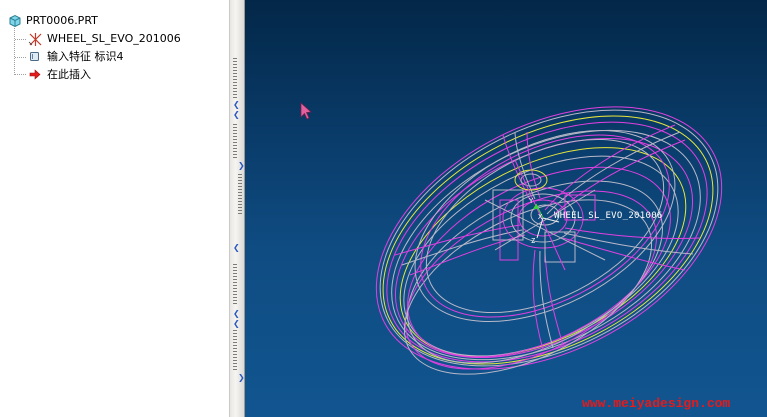  Describe the element at coordinates (306, 111) in the screenshot. I see `mouse-pointer-icon` at that location.